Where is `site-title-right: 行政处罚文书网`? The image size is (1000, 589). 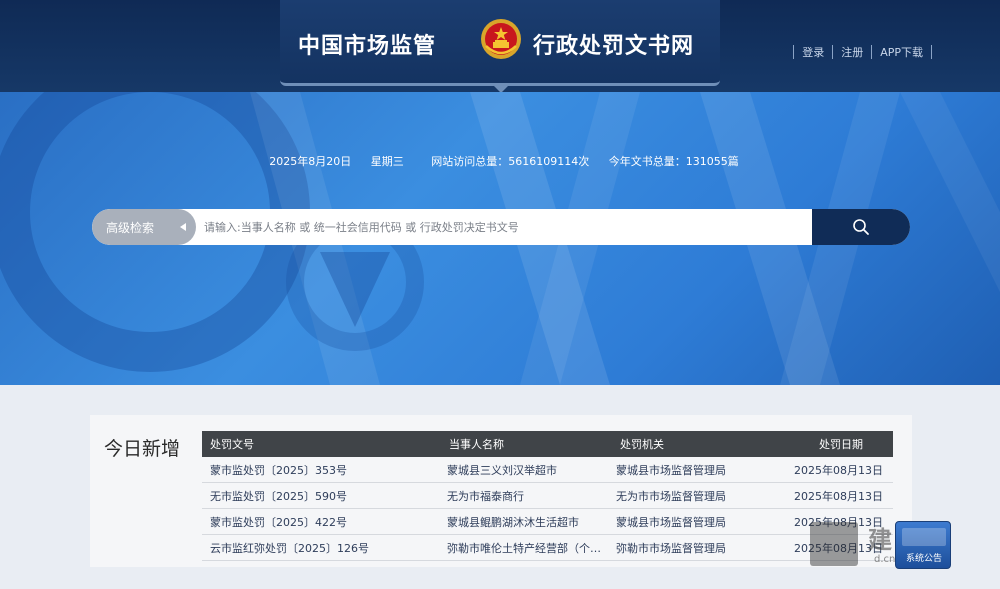 site-title-right: 行政处罚文书网 is located at coordinates (614, 46).